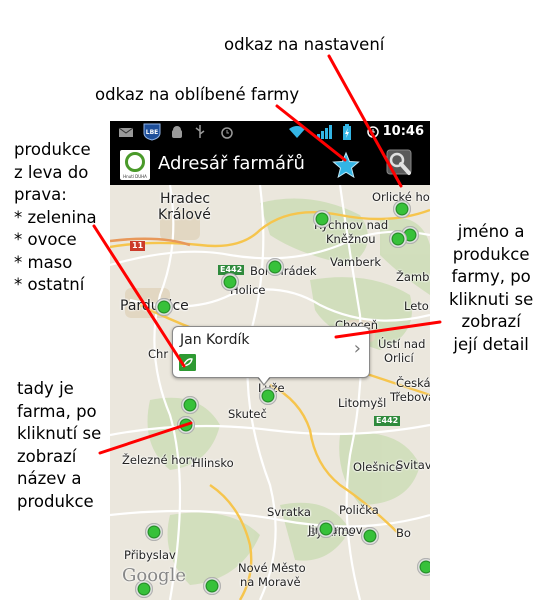  I want to click on status-clock: 10:46, so click(403, 131).